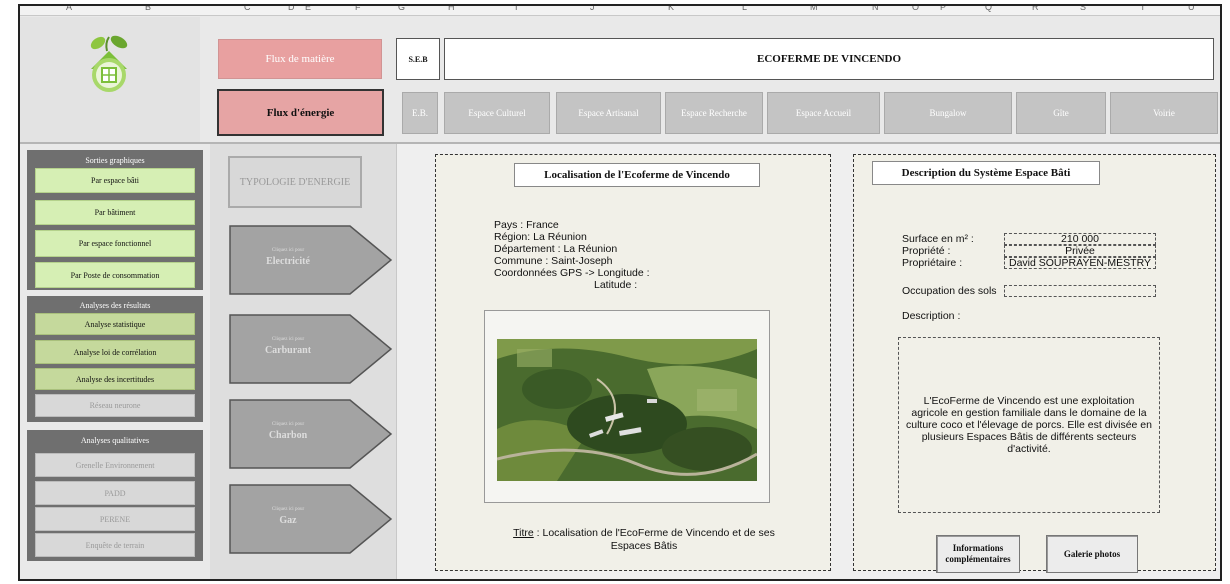 Image resolution: width=1230 pixels, height=584 pixels. I want to click on column-letter: U, so click(1191, 9).